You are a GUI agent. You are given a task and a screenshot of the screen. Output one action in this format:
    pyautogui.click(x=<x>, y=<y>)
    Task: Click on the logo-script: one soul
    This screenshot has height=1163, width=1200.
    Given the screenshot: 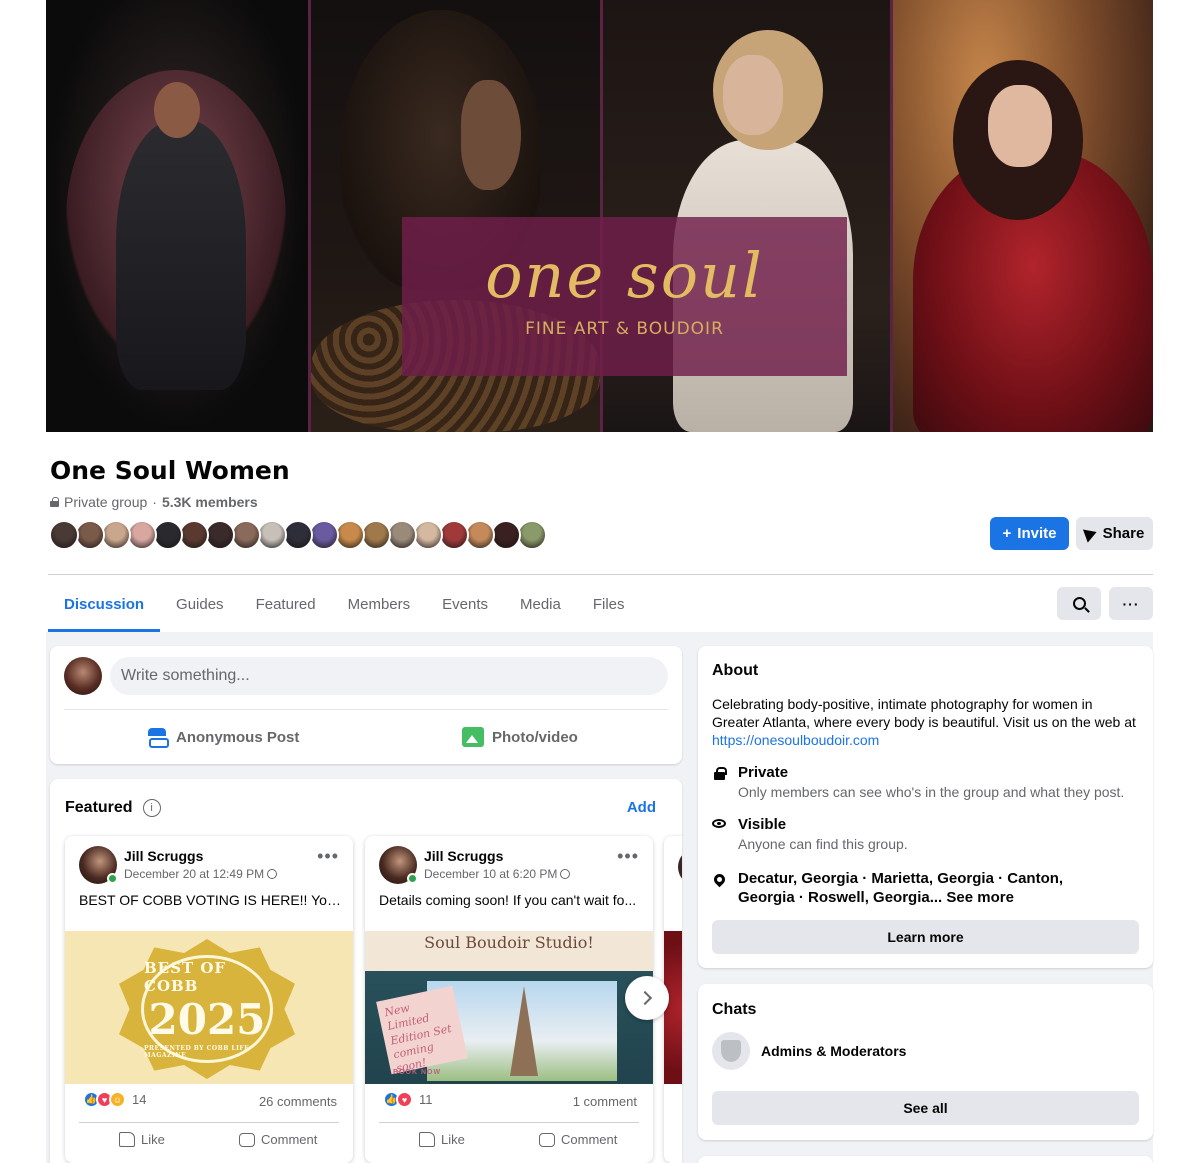 What is the action you would take?
    pyautogui.click(x=624, y=275)
    